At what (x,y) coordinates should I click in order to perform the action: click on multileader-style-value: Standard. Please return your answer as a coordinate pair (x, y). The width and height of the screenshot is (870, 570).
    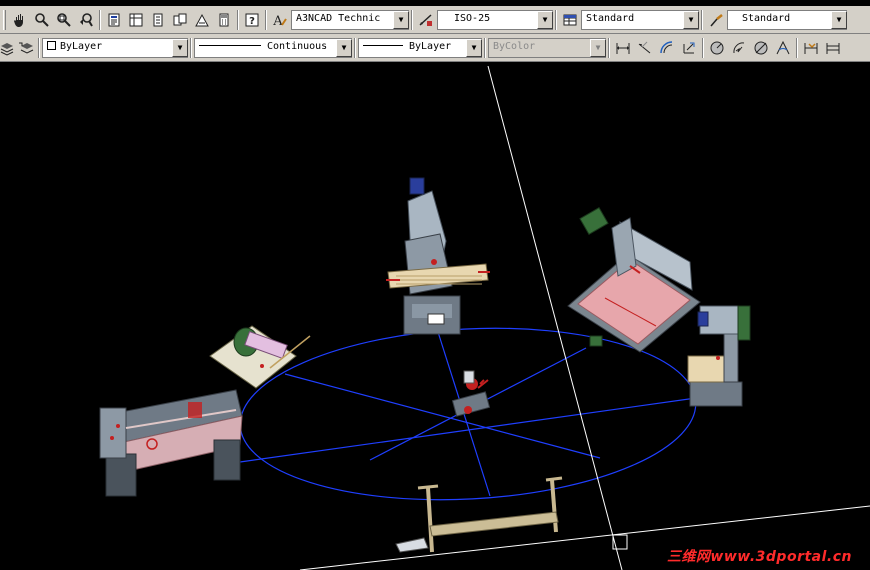
    Looking at the image, I should click on (766, 18).